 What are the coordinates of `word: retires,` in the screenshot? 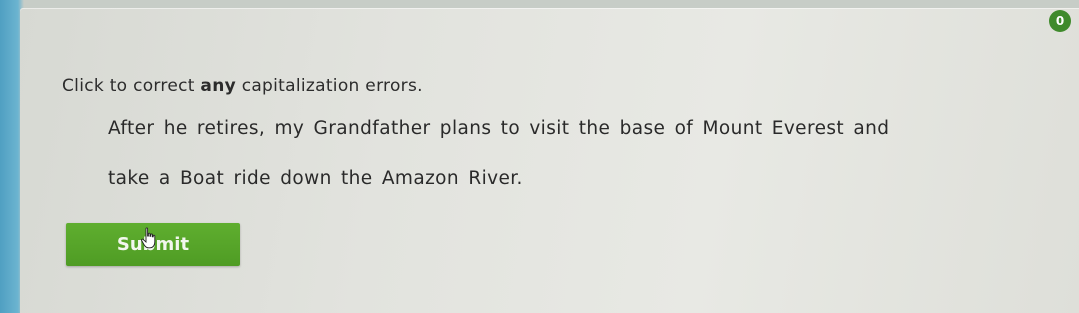 It's located at (231, 128).